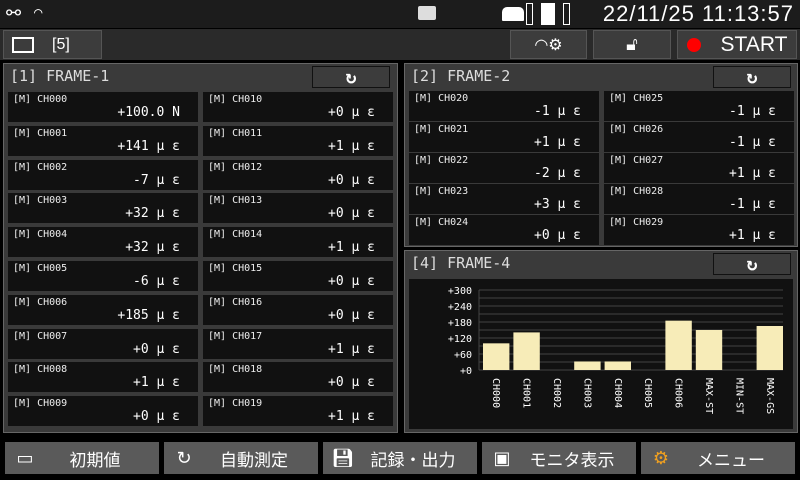  I want to click on channel-cell: [M] CH010 +0 μ ε, so click(298, 107).